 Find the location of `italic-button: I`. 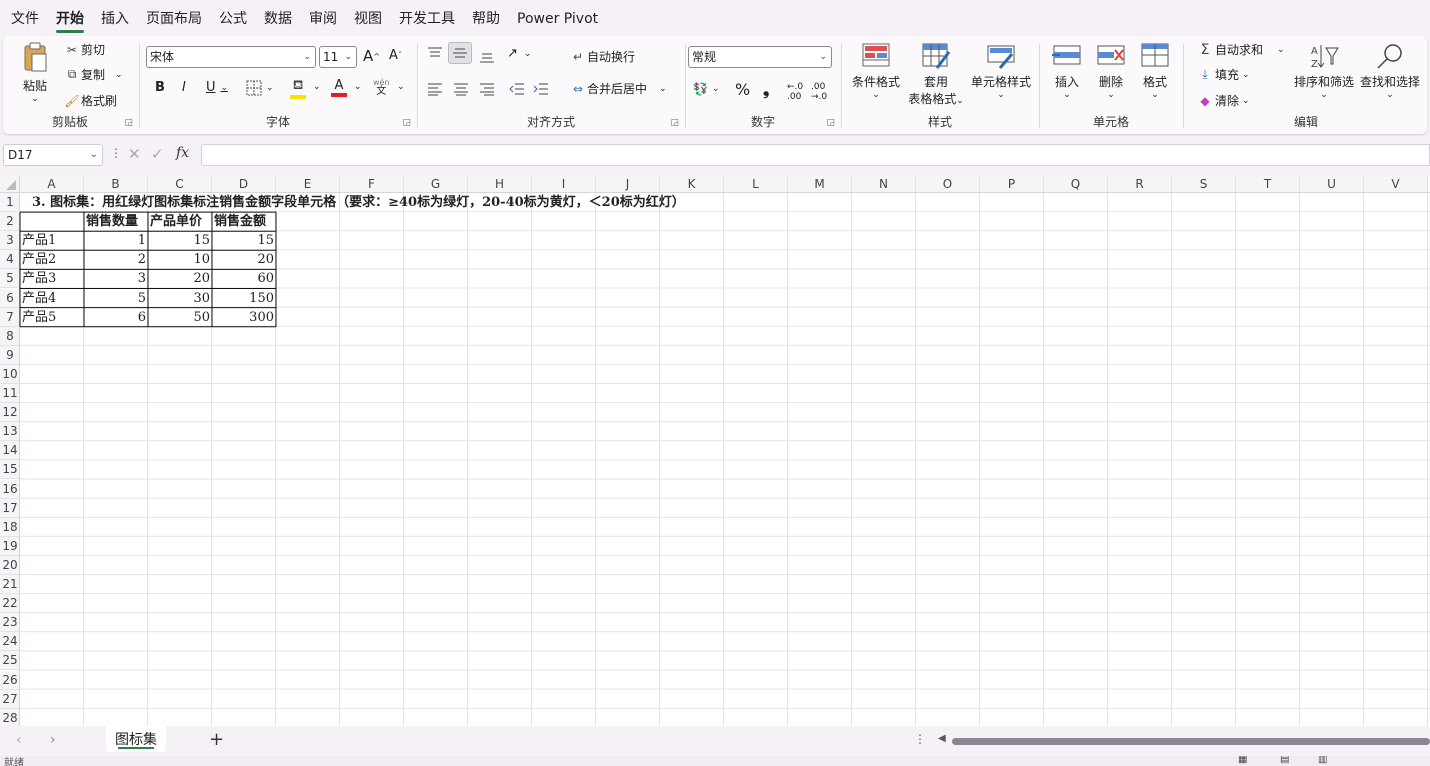

italic-button: I is located at coordinates (184, 87).